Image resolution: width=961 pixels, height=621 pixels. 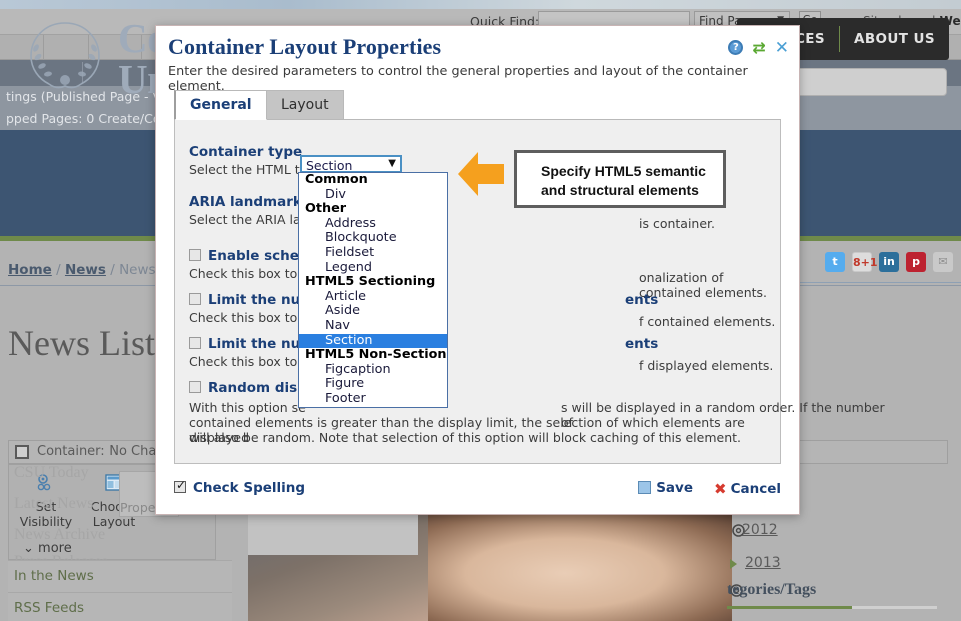 I want to click on annotation-arrow-icon, so click(x=481, y=174).